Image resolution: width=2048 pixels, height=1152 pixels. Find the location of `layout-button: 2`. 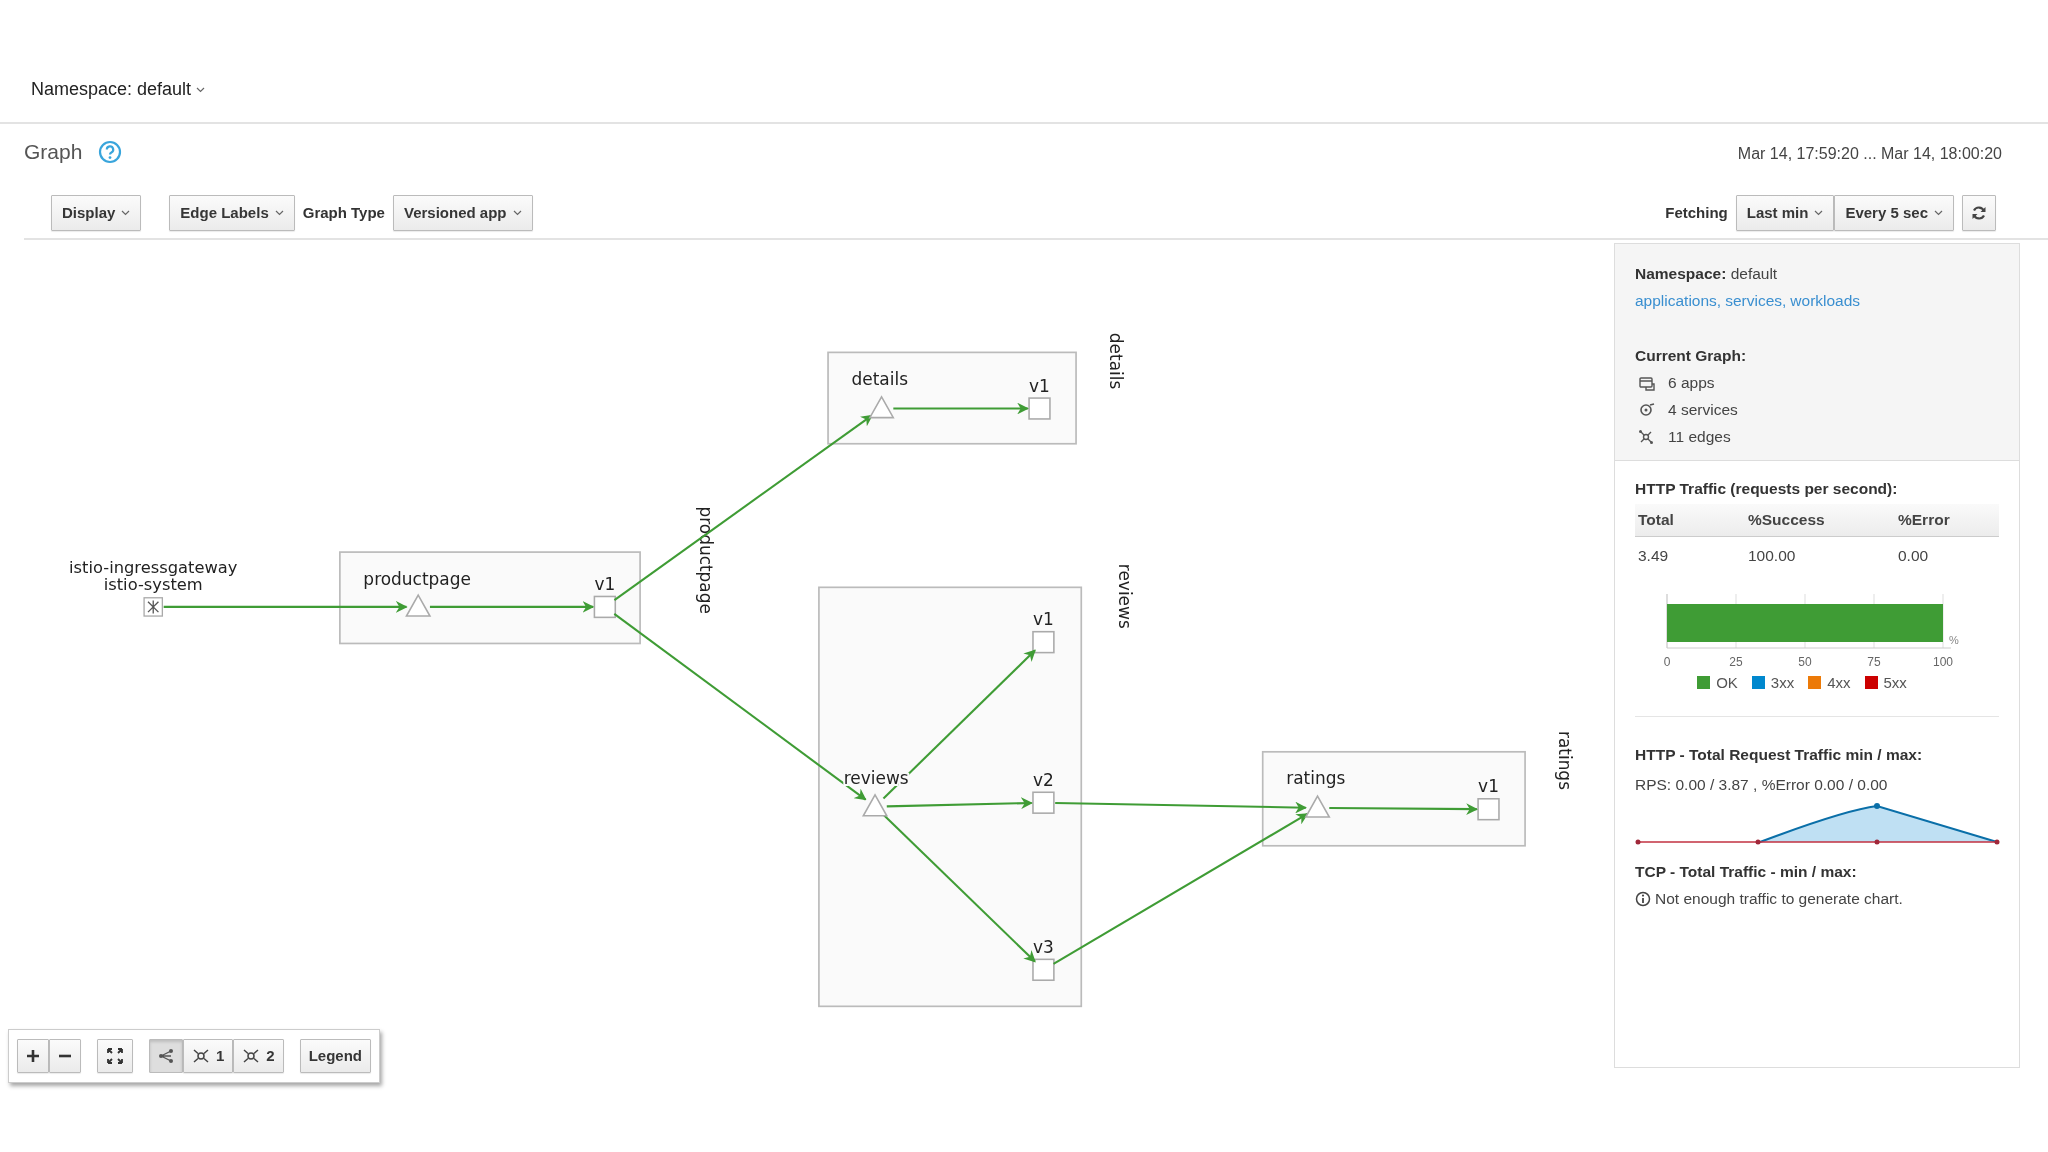

layout-button: 2 is located at coordinates (258, 1056).